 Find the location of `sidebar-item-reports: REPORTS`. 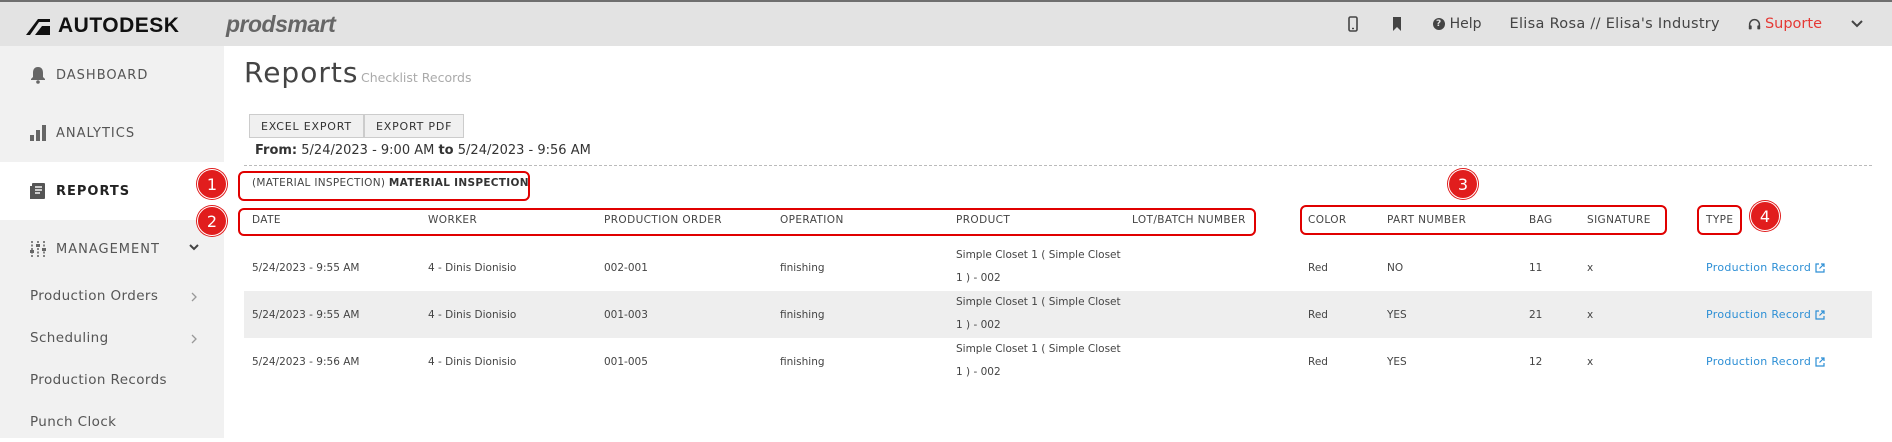

sidebar-item-reports: REPORTS is located at coordinates (112, 191).